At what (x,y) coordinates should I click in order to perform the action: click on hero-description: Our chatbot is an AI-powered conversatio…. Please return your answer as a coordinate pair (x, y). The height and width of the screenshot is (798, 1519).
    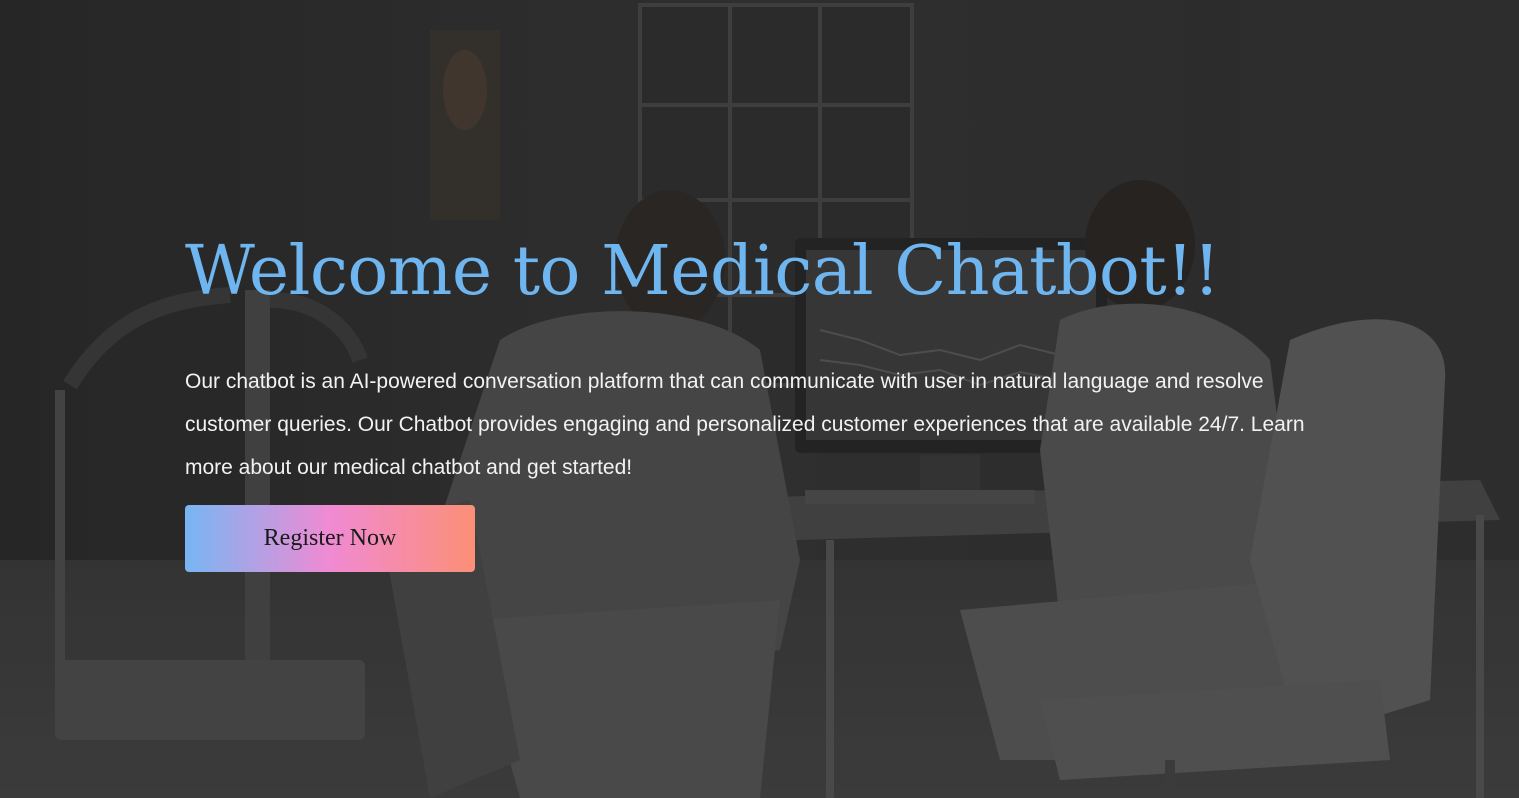
    Looking at the image, I should click on (745, 424).